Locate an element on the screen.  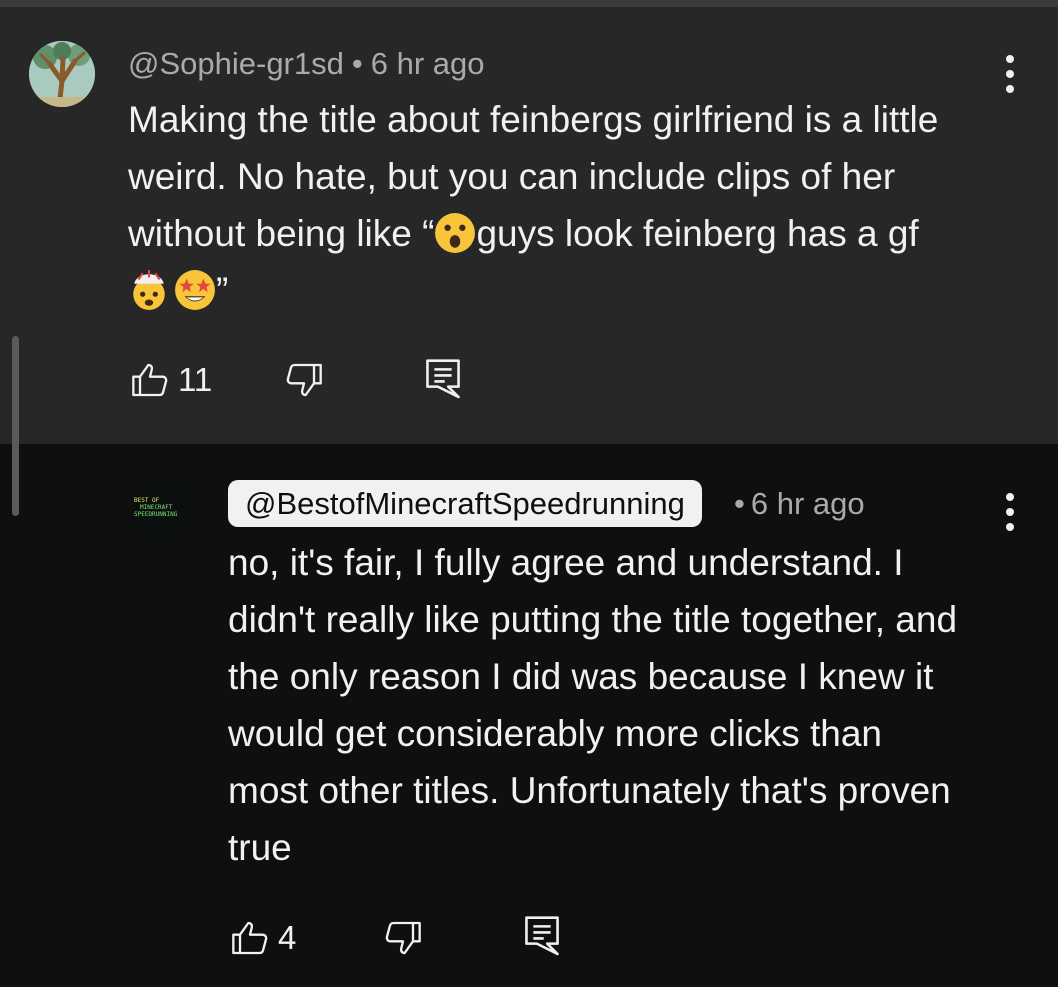
reply-avatar: BEST OF MINECRAFT SPEEDRUNNING is located at coordinates (162, 511).